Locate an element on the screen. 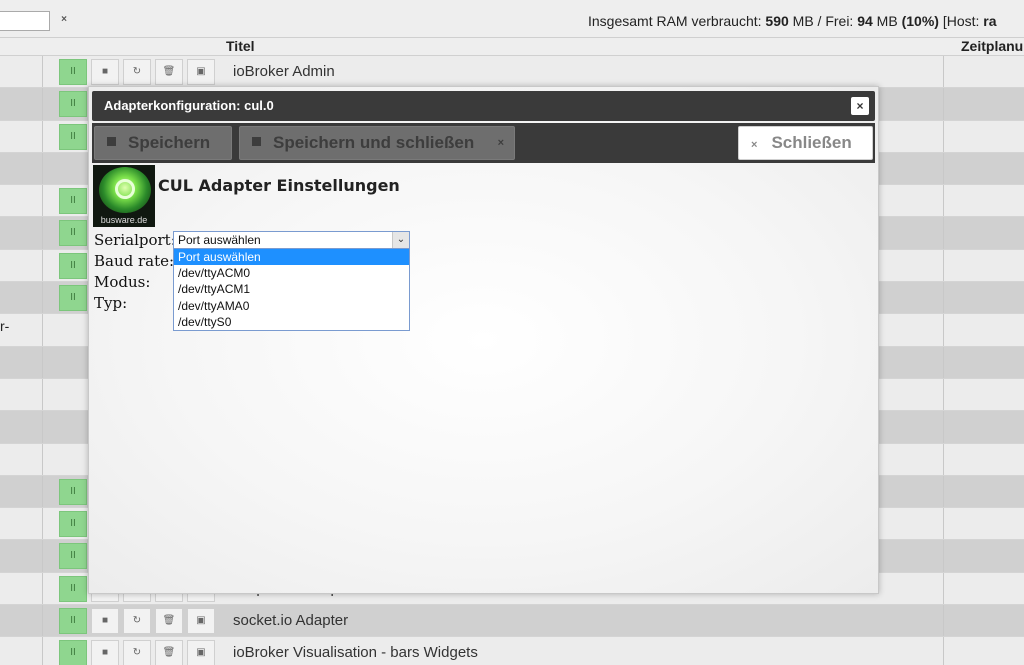 The width and height of the screenshot is (1024, 665). table-row: II ■ ↻ 🗑 ▣ ioBroker Admin is located at coordinates (512, 72).